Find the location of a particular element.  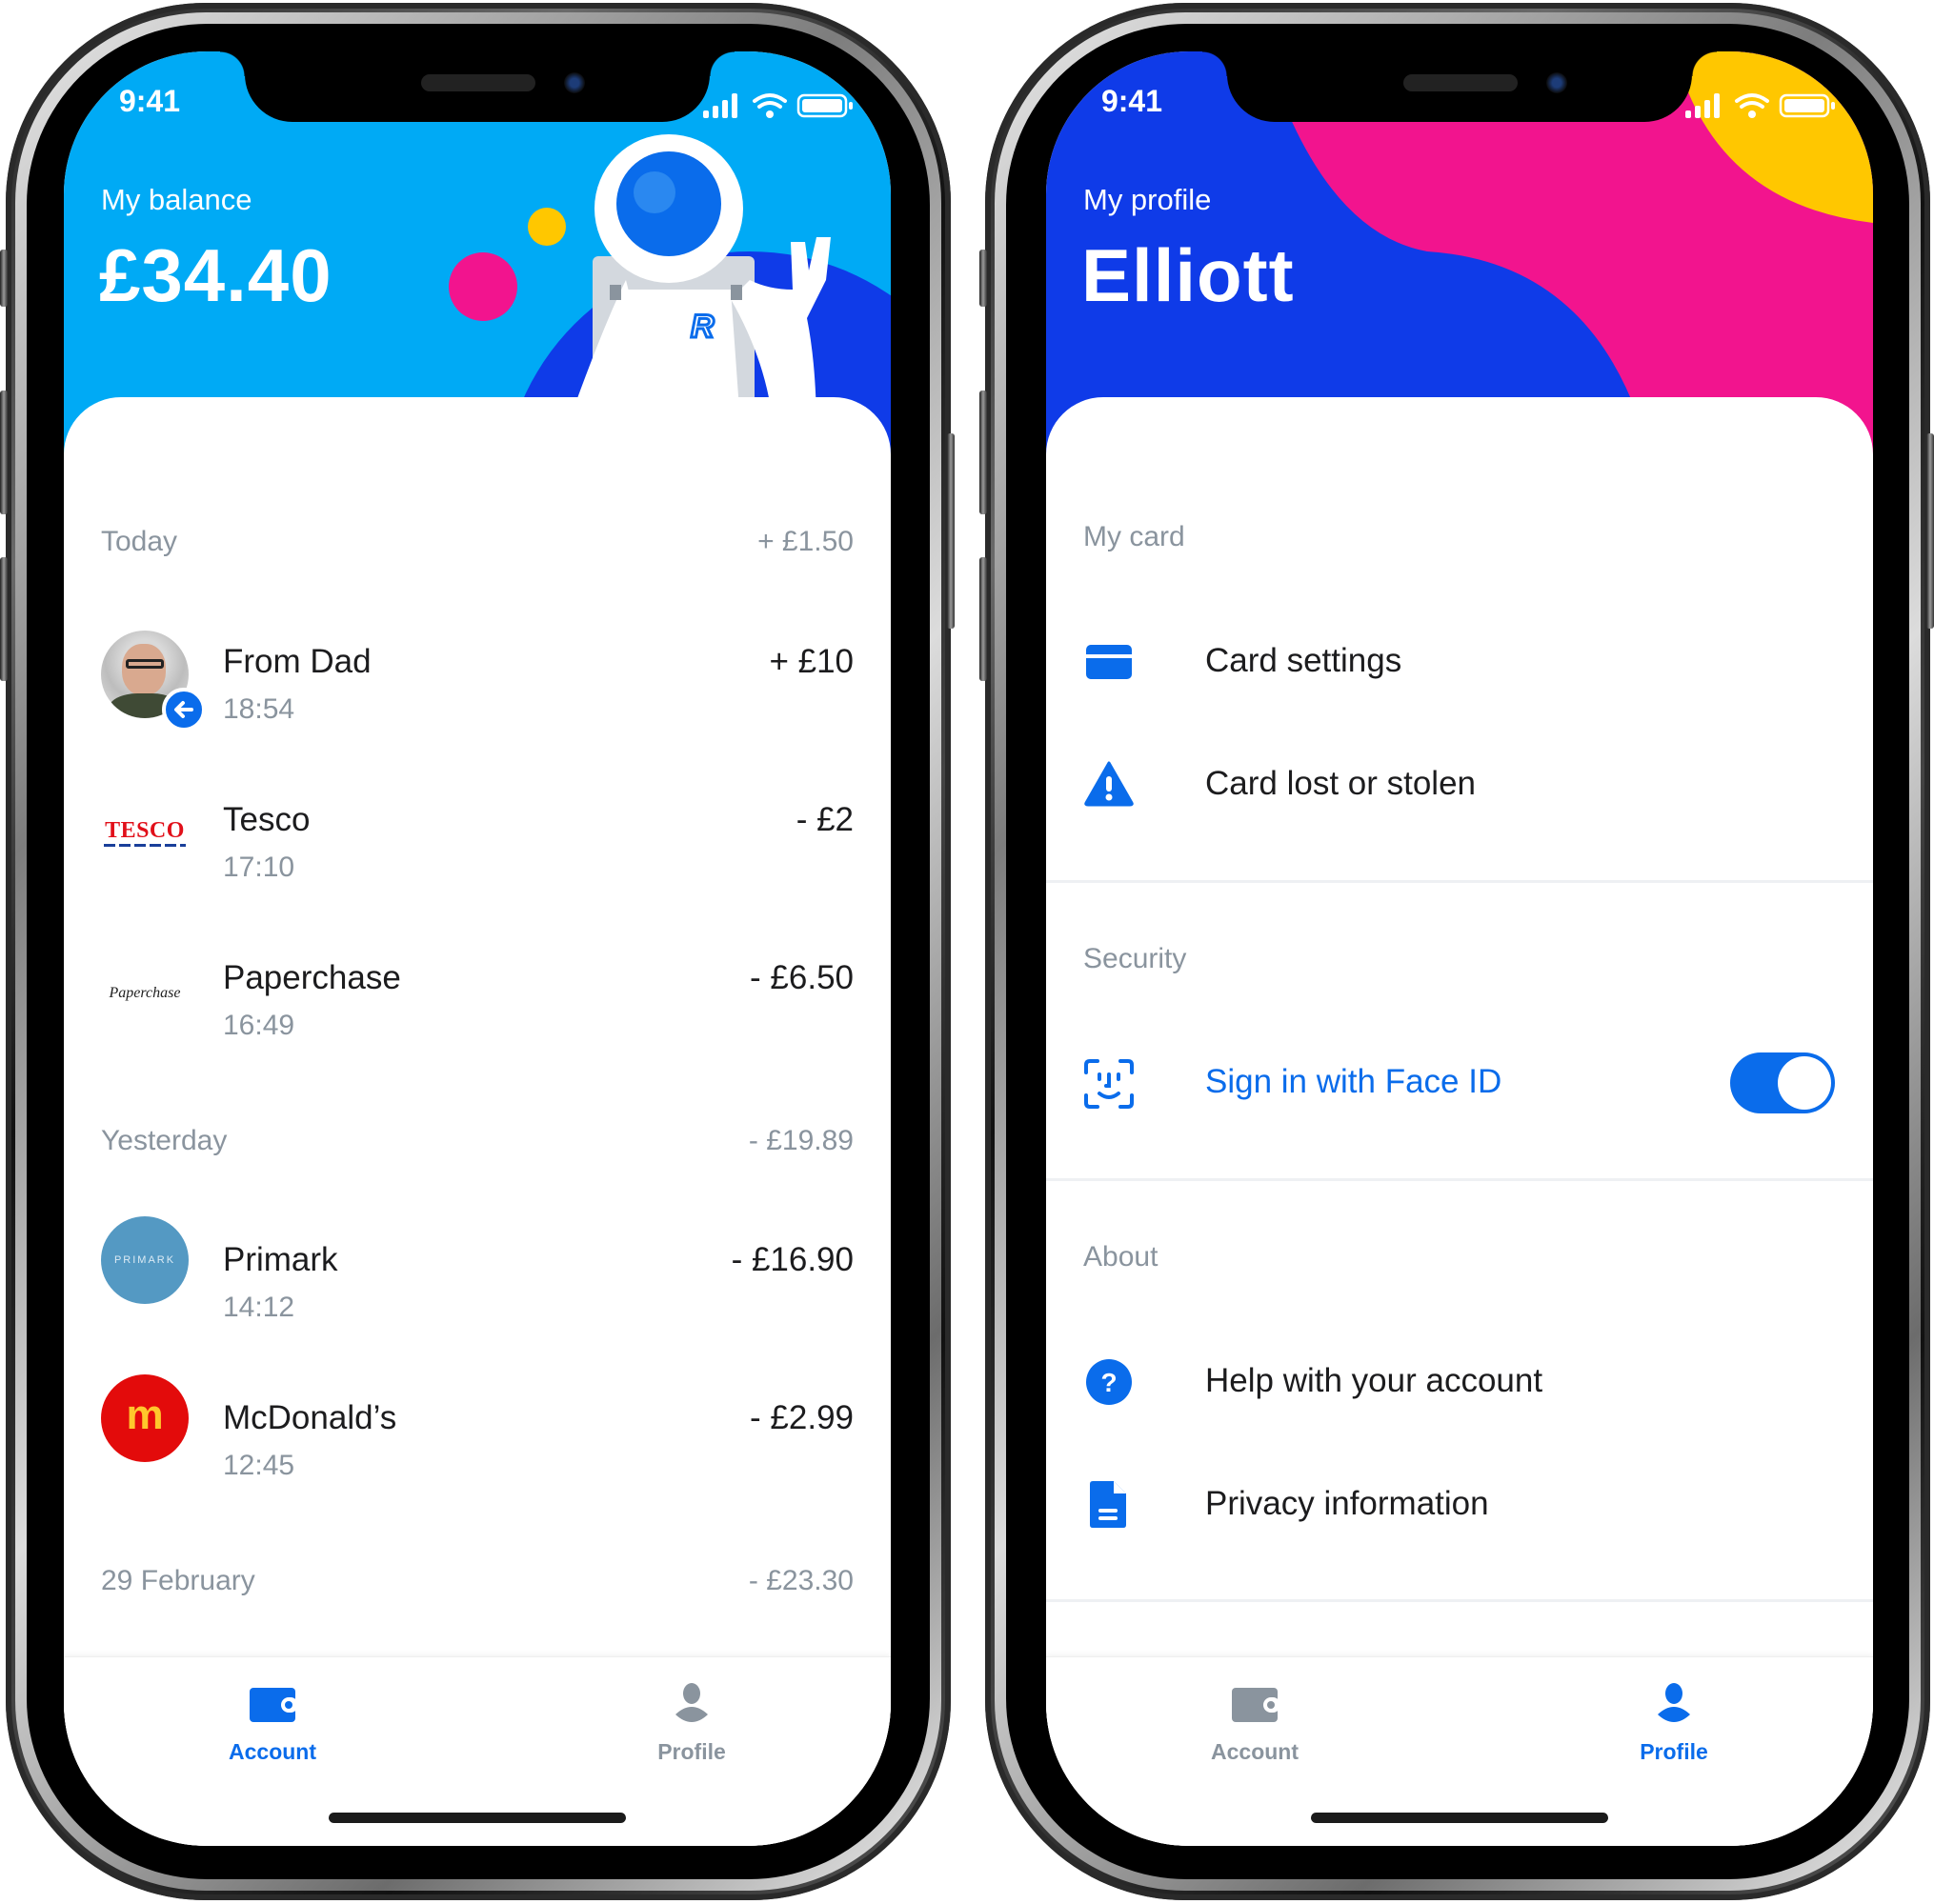

menu-item-label: Sign in with Face ID is located at coordinates (1353, 1082).